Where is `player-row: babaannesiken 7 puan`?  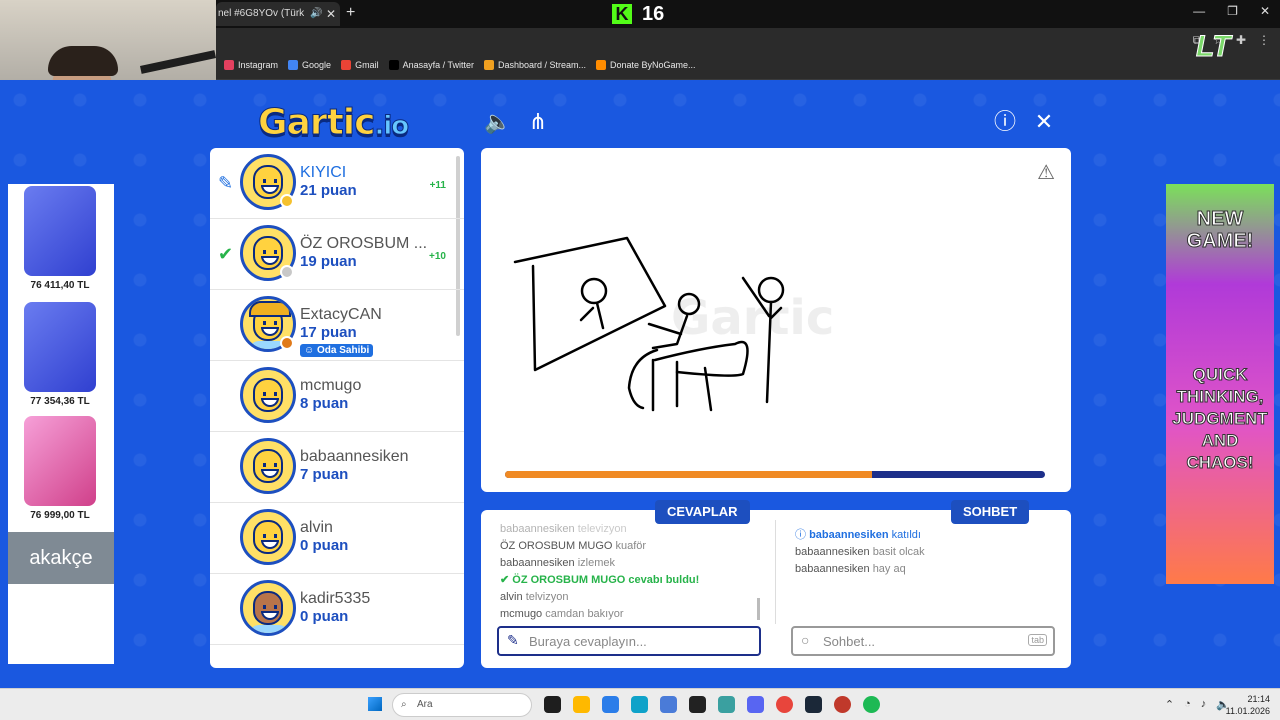 player-row: babaannesiken 7 puan is located at coordinates (337, 467).